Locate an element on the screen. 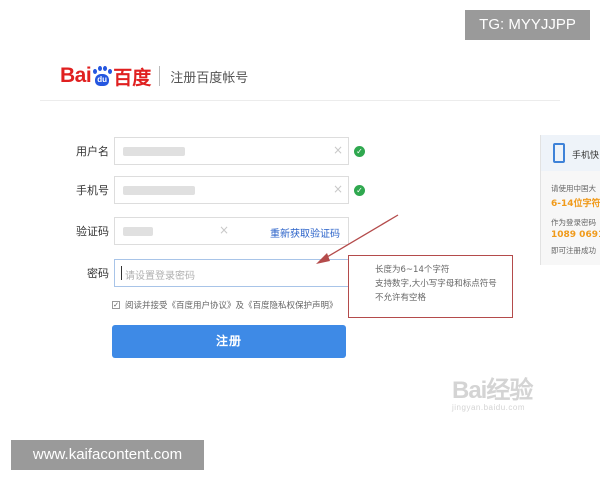 The height and width of the screenshot is (480, 600). side-panel-text: 请使用中国大 is located at coordinates (573, 188).